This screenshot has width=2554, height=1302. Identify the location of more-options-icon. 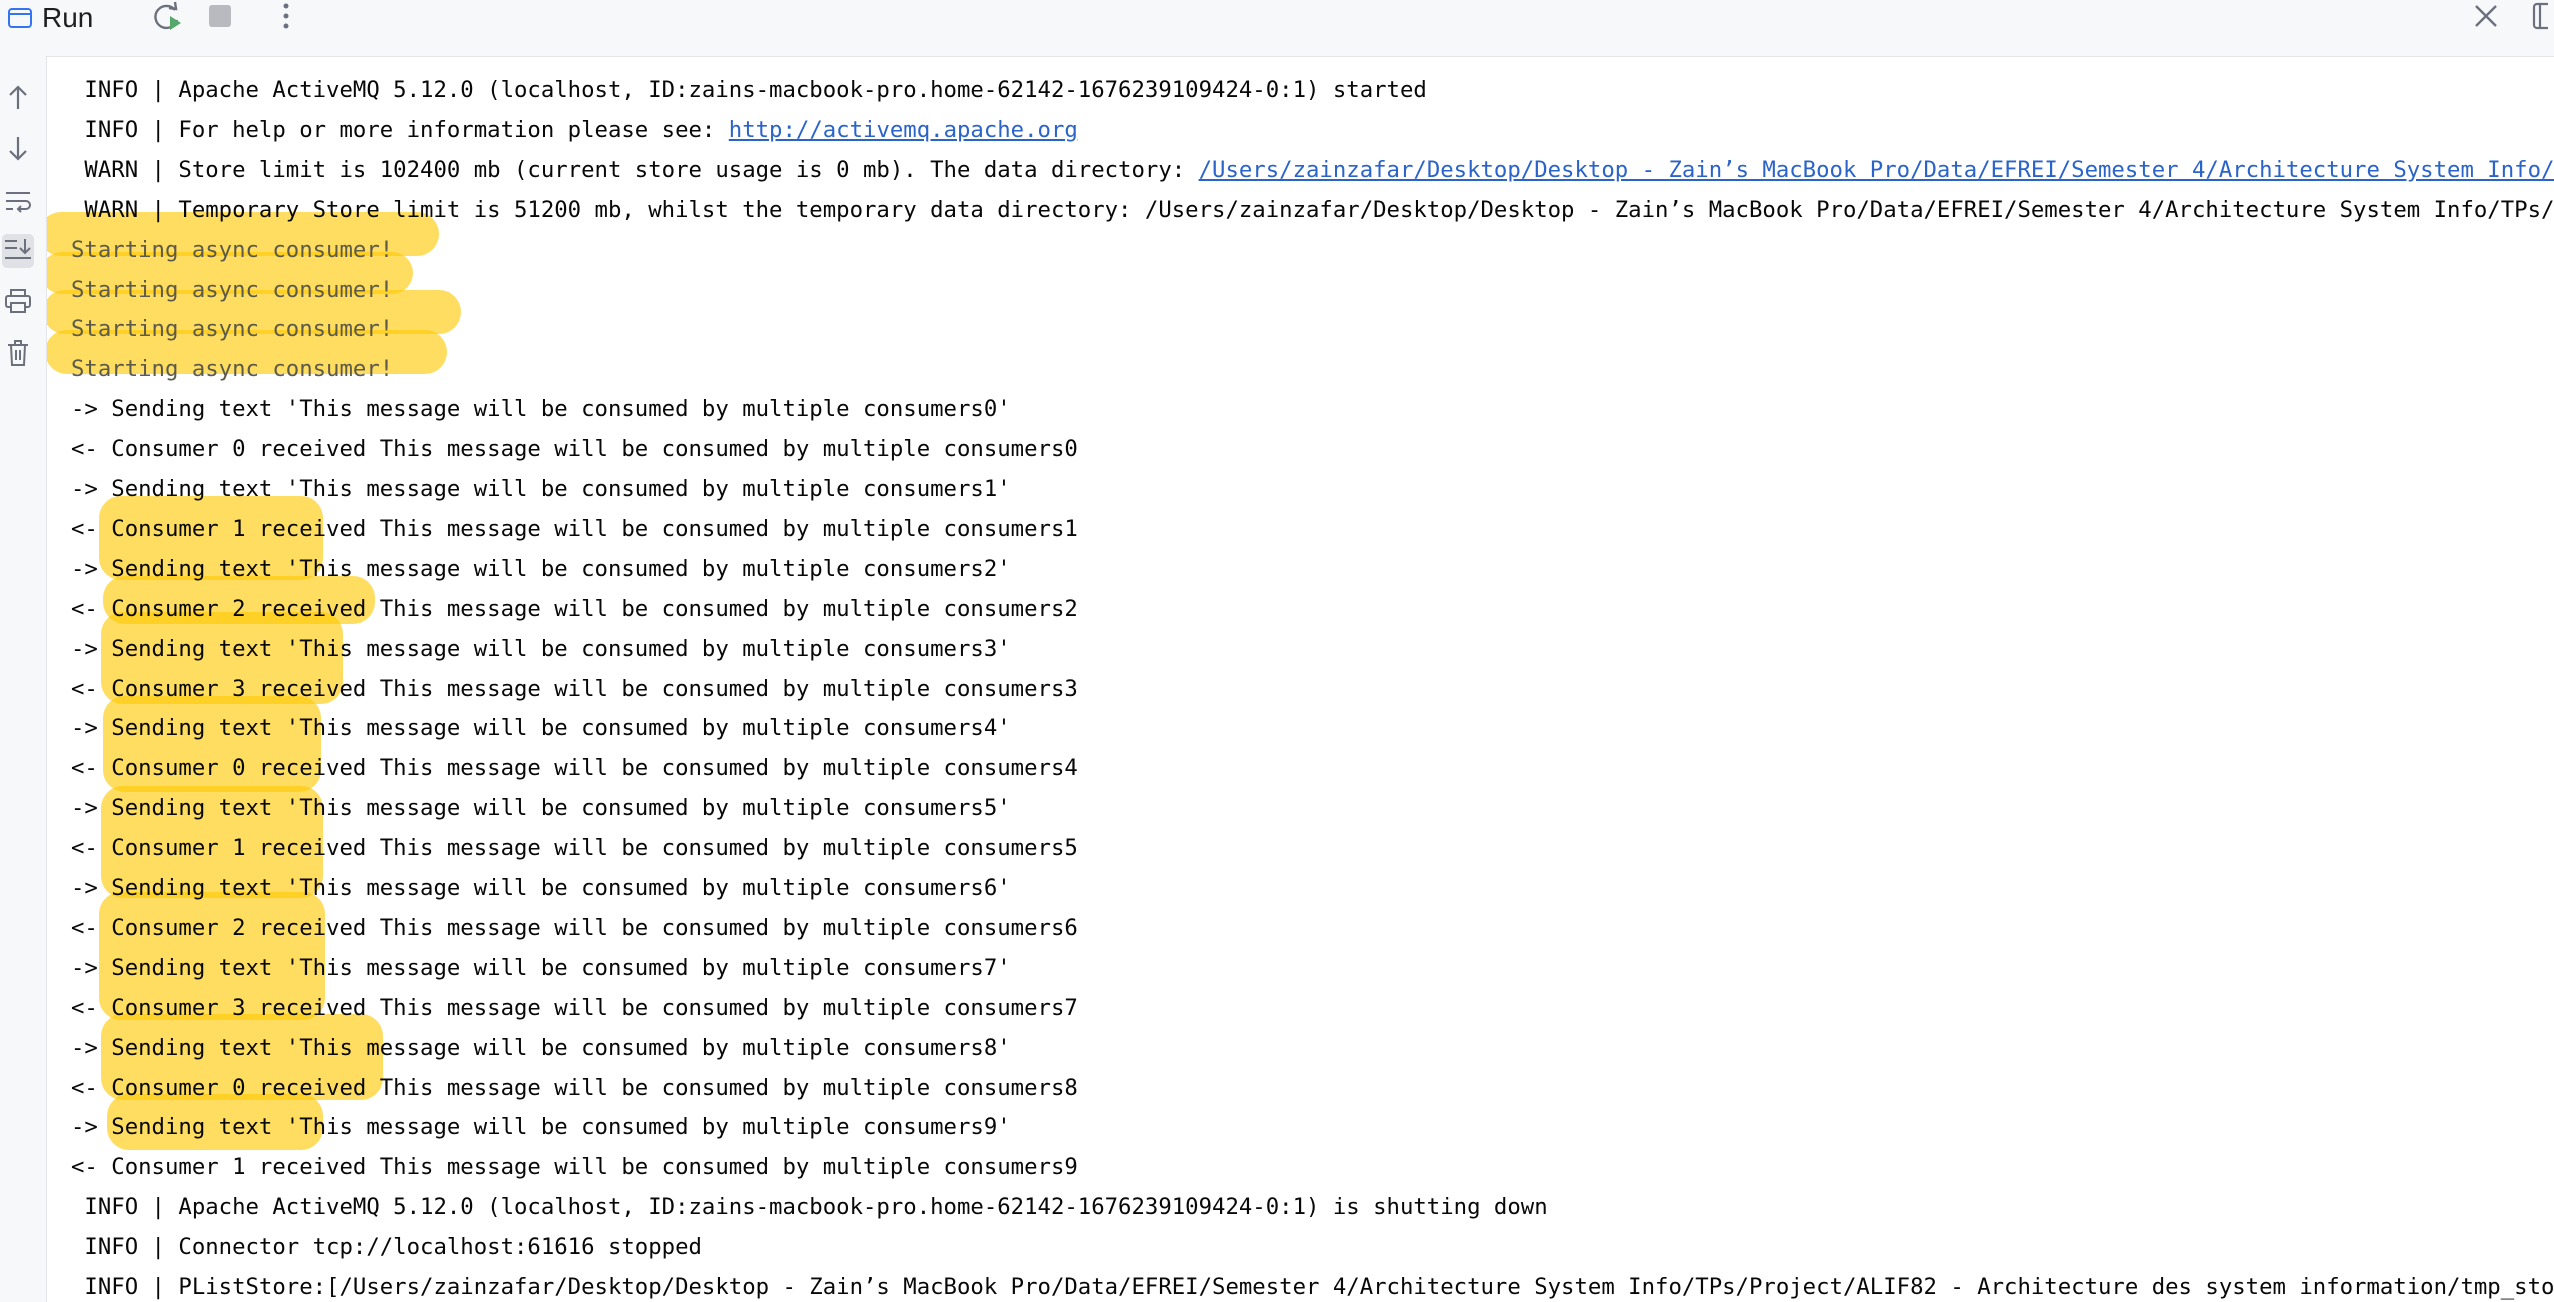
(286, 18).